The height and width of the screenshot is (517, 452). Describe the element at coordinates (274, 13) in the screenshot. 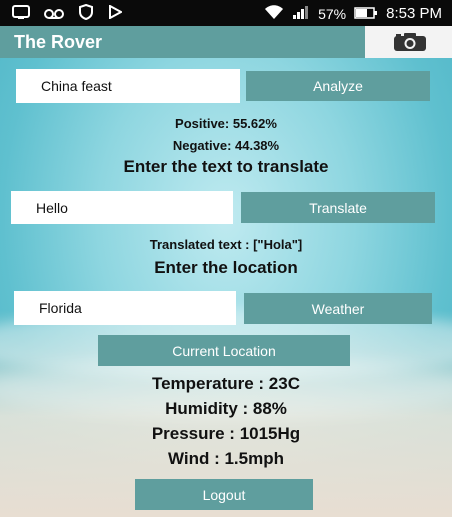

I see `wifi-icon` at that location.